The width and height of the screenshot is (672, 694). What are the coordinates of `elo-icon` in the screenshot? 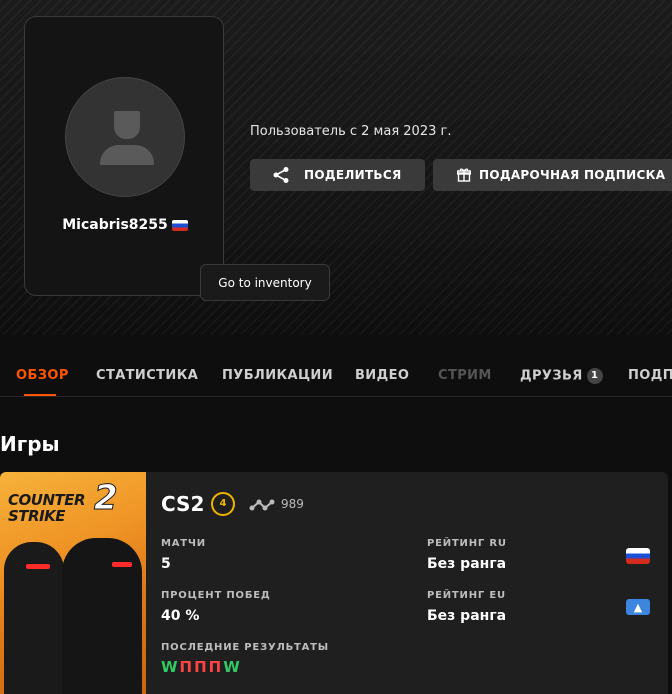 It's located at (262, 505).